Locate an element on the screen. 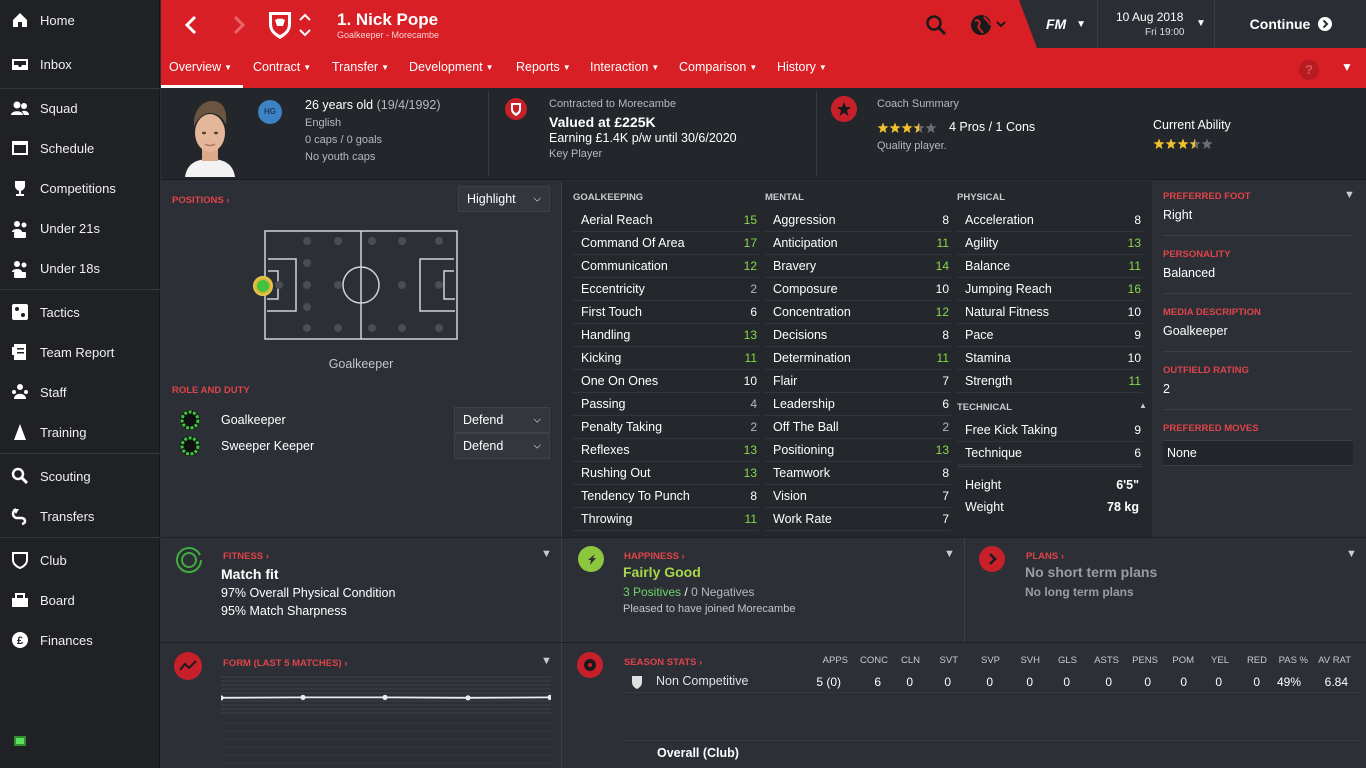 This screenshot has height=768, width=1366. back-arrow-icon is located at coordinates (192, 25).